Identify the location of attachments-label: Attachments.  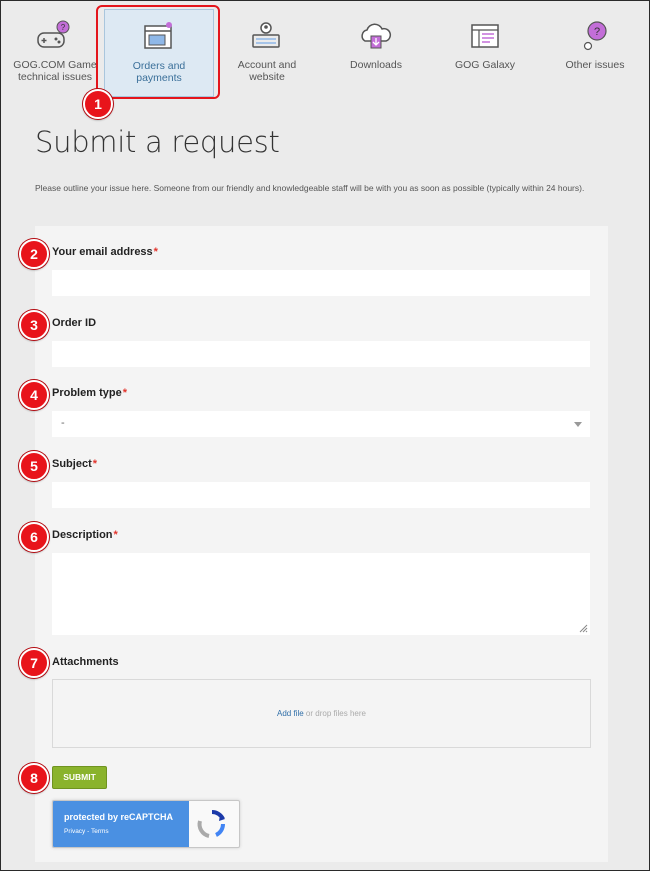
(85, 662).